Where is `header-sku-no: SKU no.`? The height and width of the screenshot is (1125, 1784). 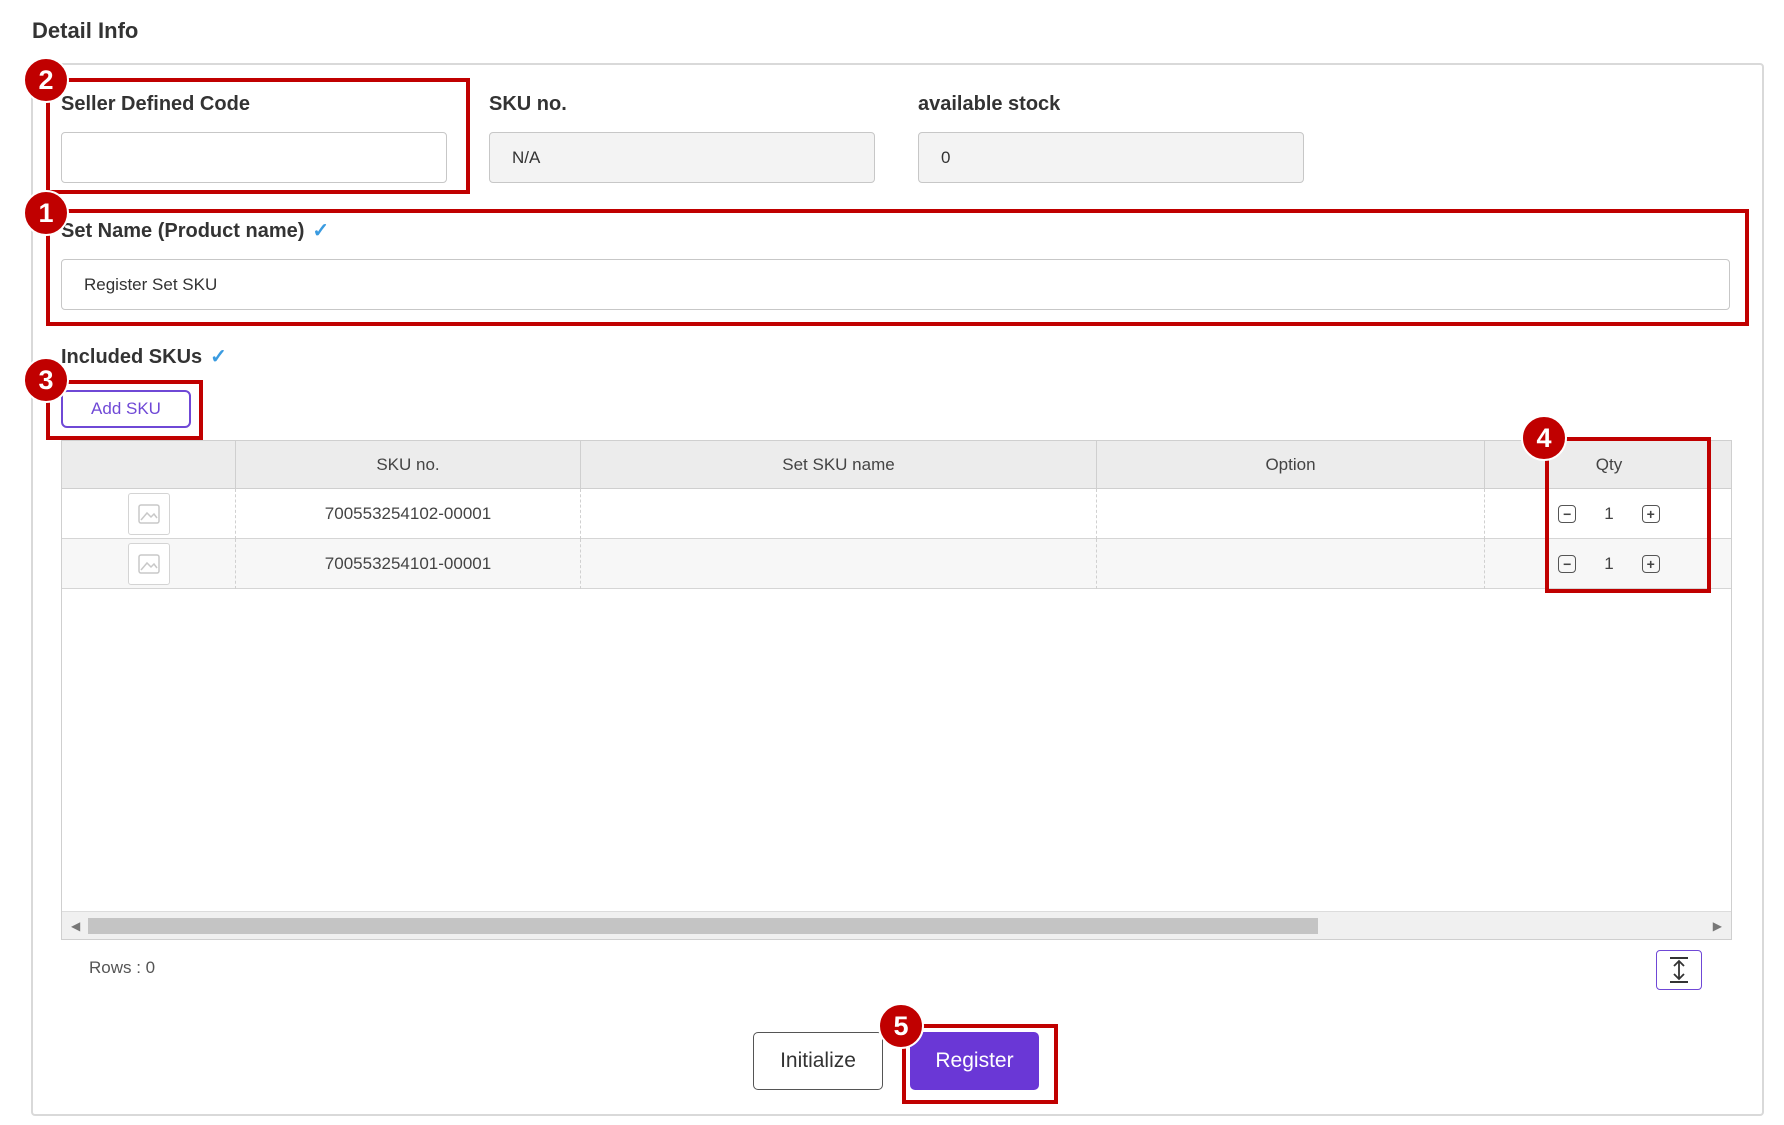 header-sku-no: SKU no. is located at coordinates (408, 465).